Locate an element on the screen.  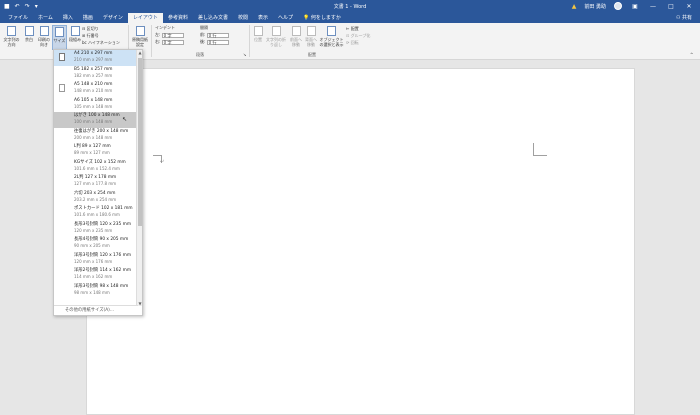
size-button: サイズ is located at coordinates (59, 37).